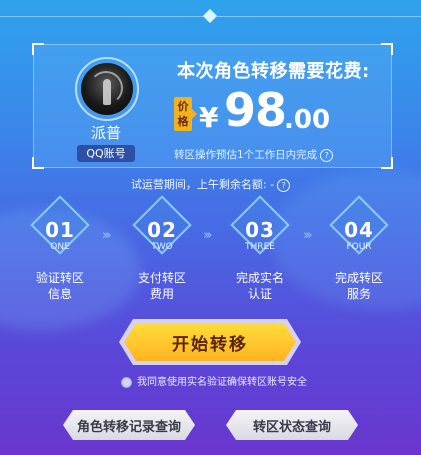 This screenshot has width=421, height=455. I want to click on agreement-radio, so click(126, 382).